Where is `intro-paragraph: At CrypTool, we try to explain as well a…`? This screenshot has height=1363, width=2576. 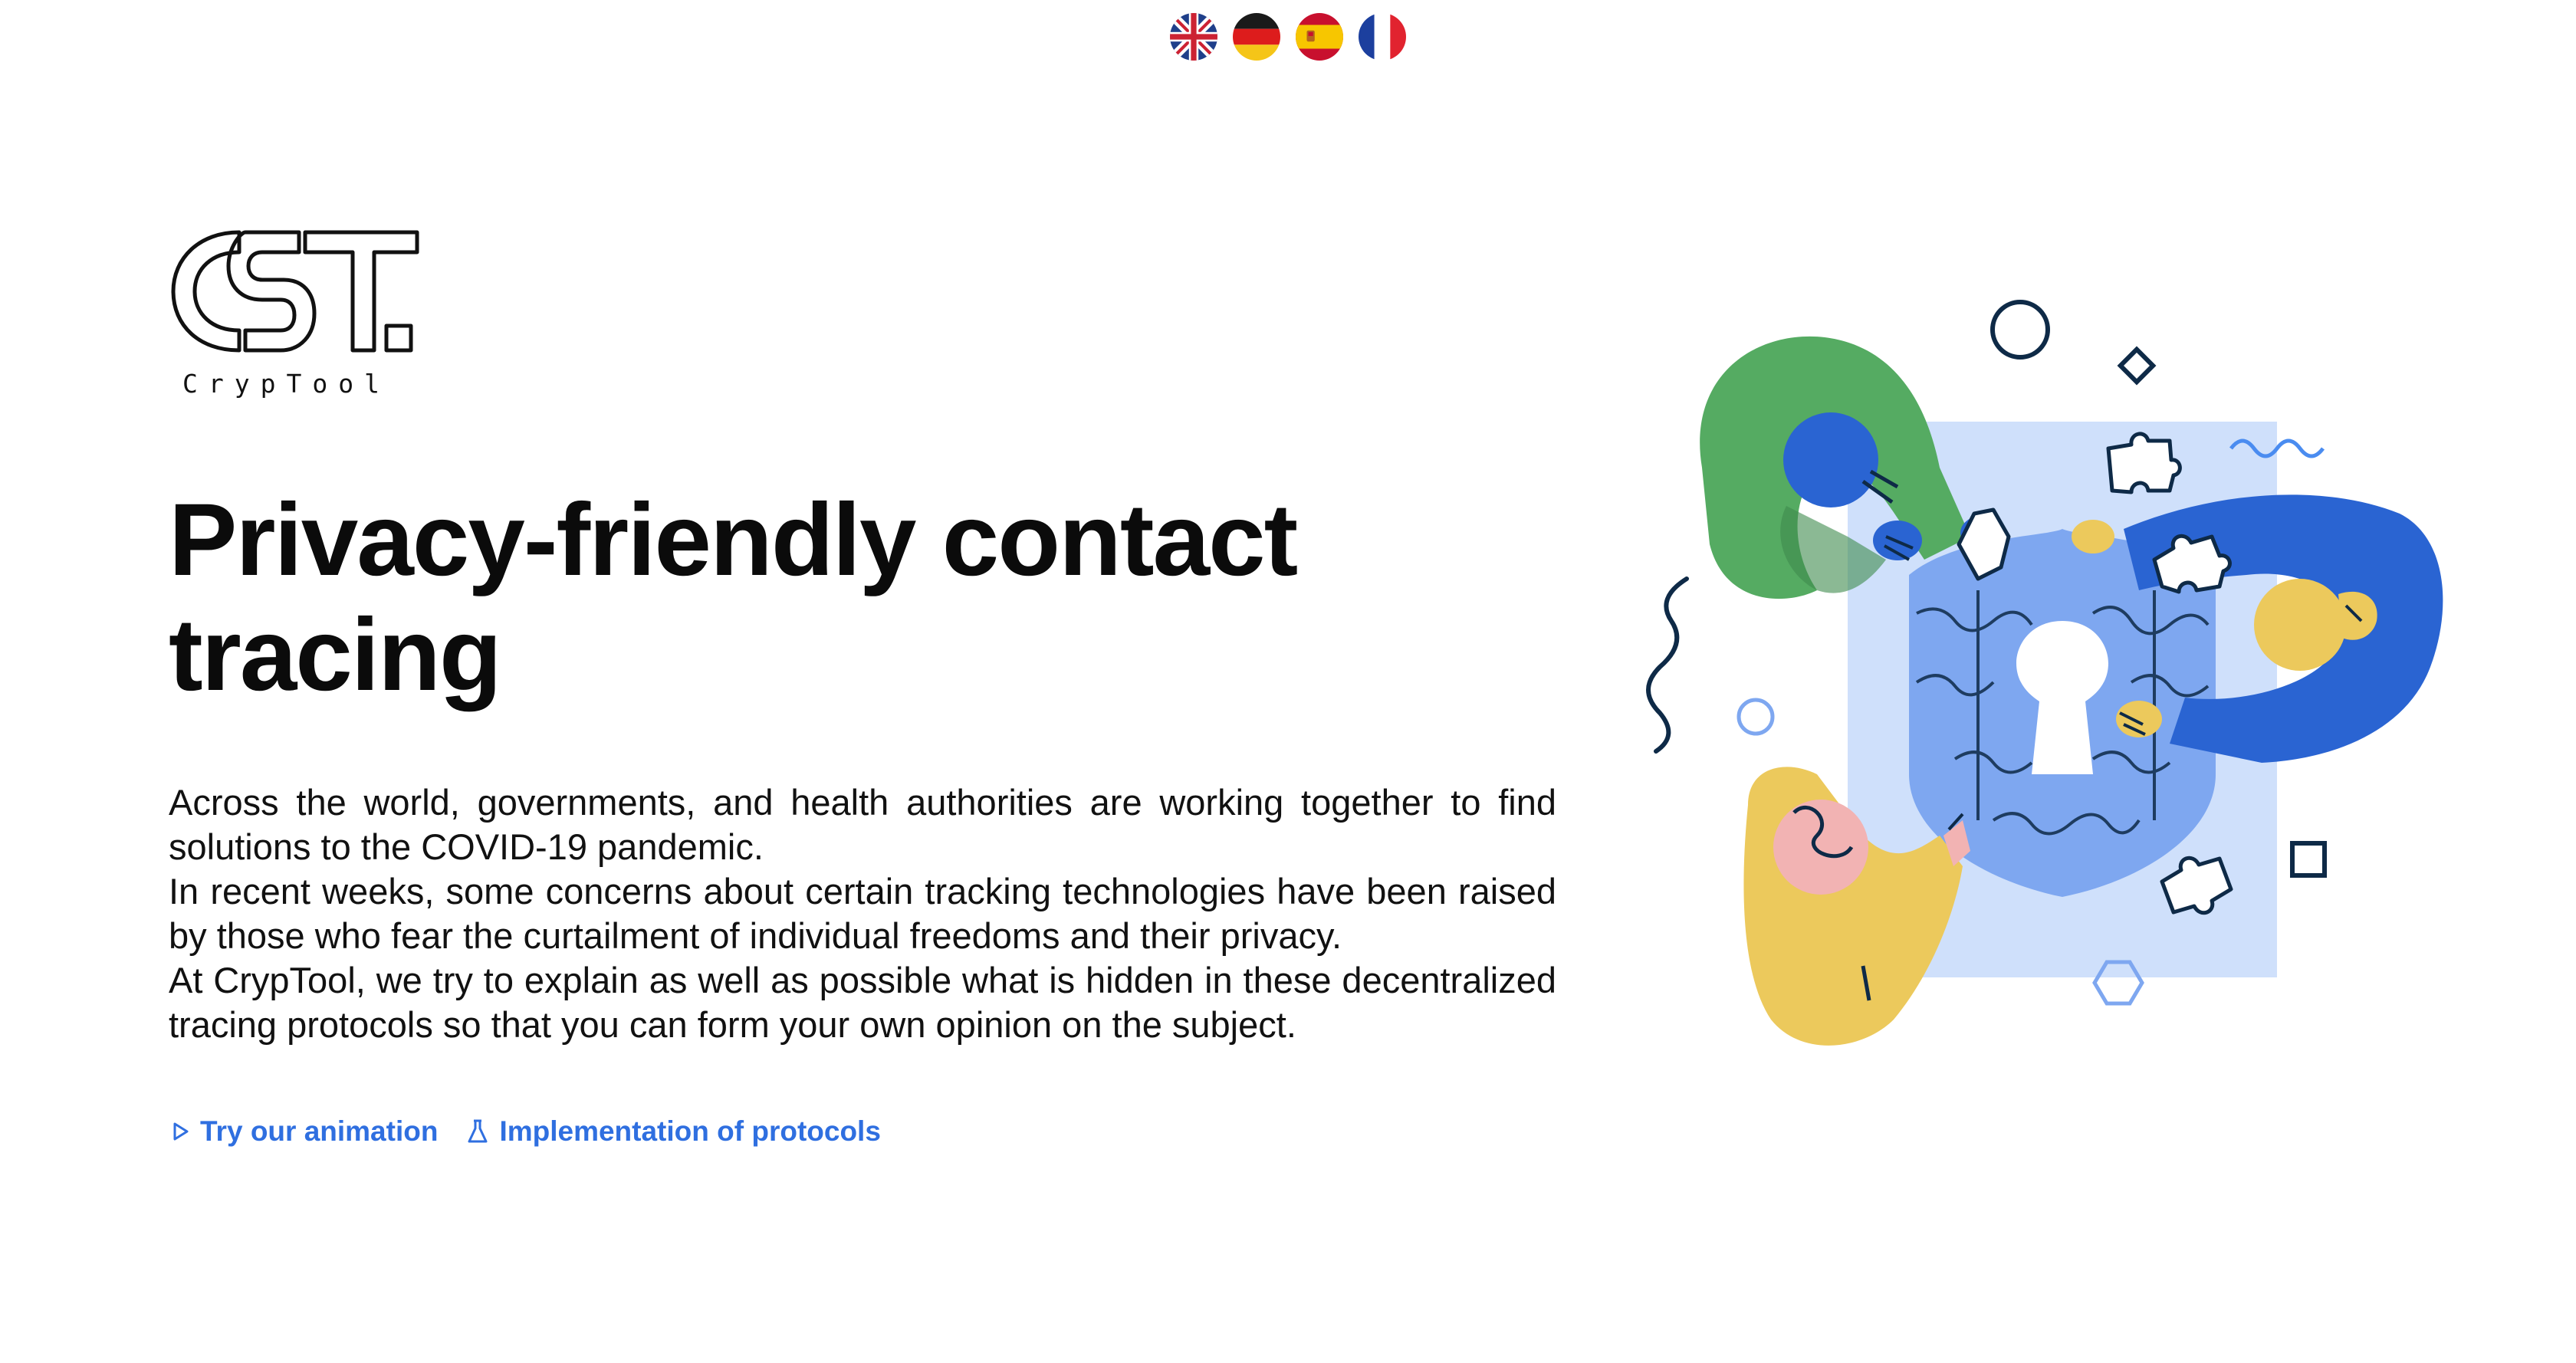 intro-paragraph: At CrypTool, we try to explain as well a… is located at coordinates (863, 1002).